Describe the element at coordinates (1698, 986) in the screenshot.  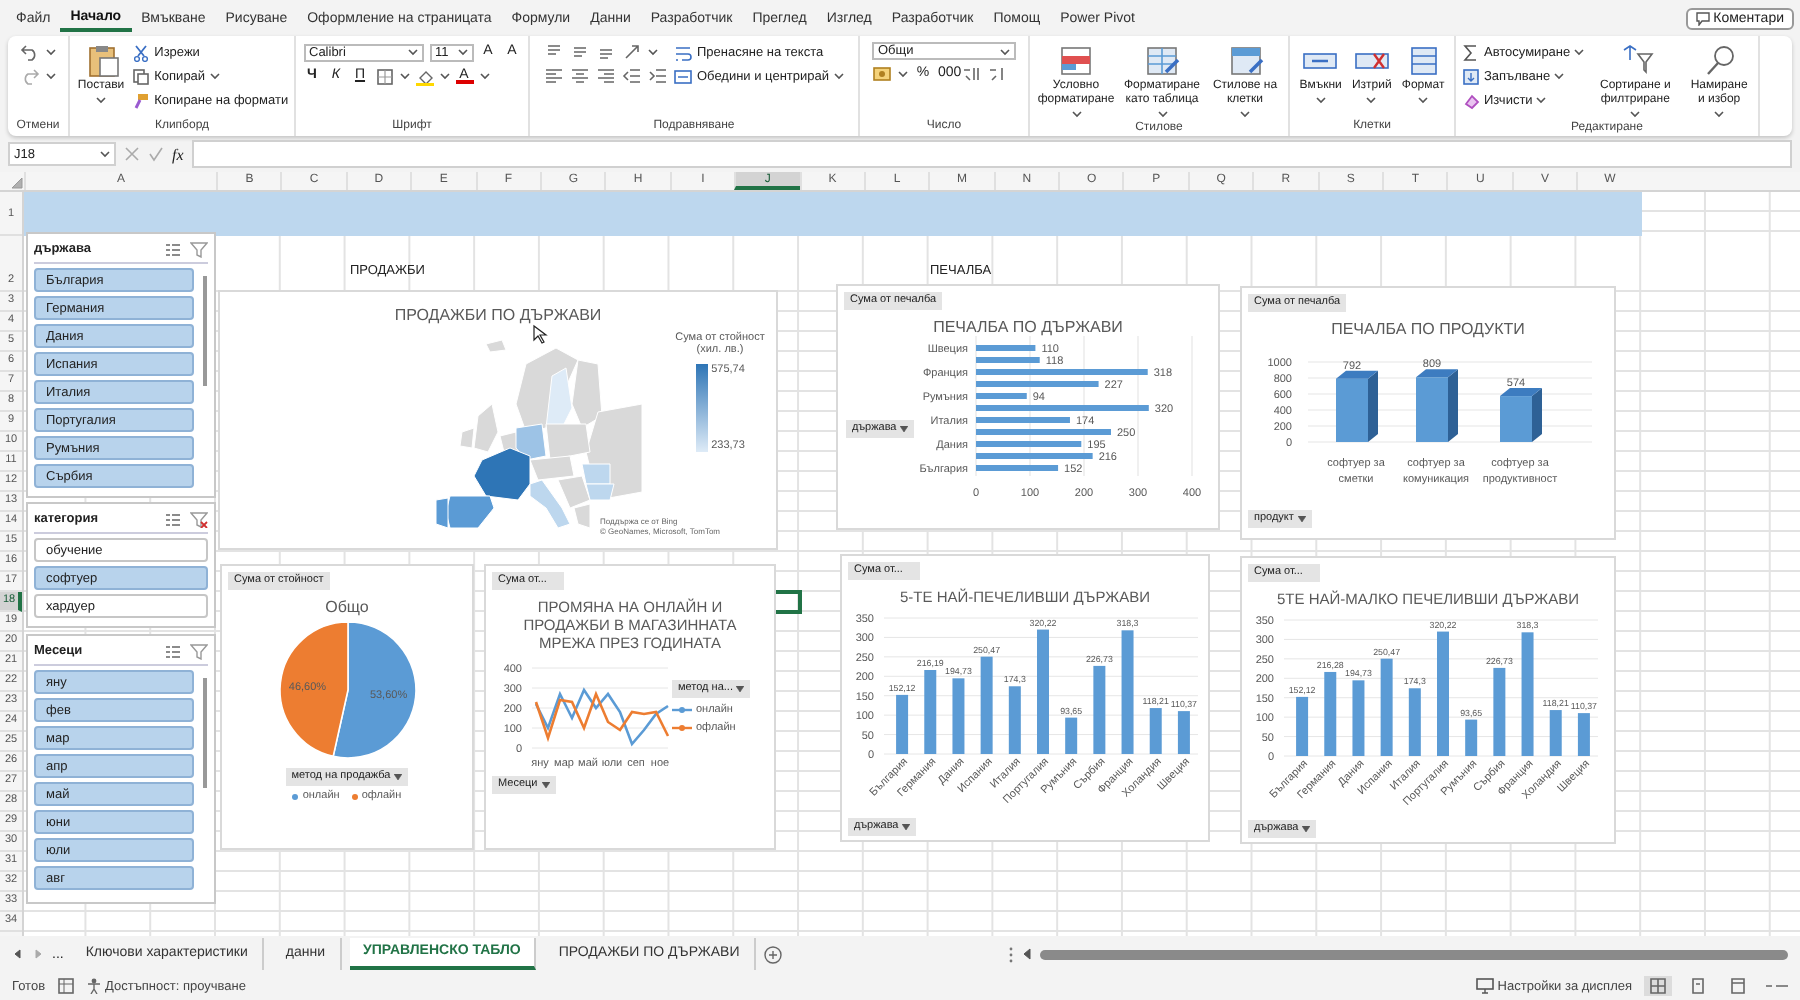
I see `page-layout-icon` at that location.